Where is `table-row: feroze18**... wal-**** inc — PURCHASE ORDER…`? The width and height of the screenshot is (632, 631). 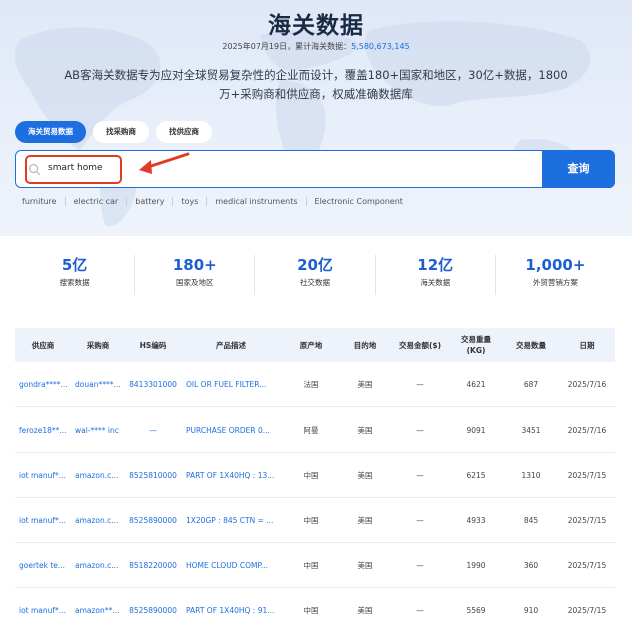
table-row: feroze18**... wal-**** inc — PURCHASE ORDER… is located at coordinates (315, 430).